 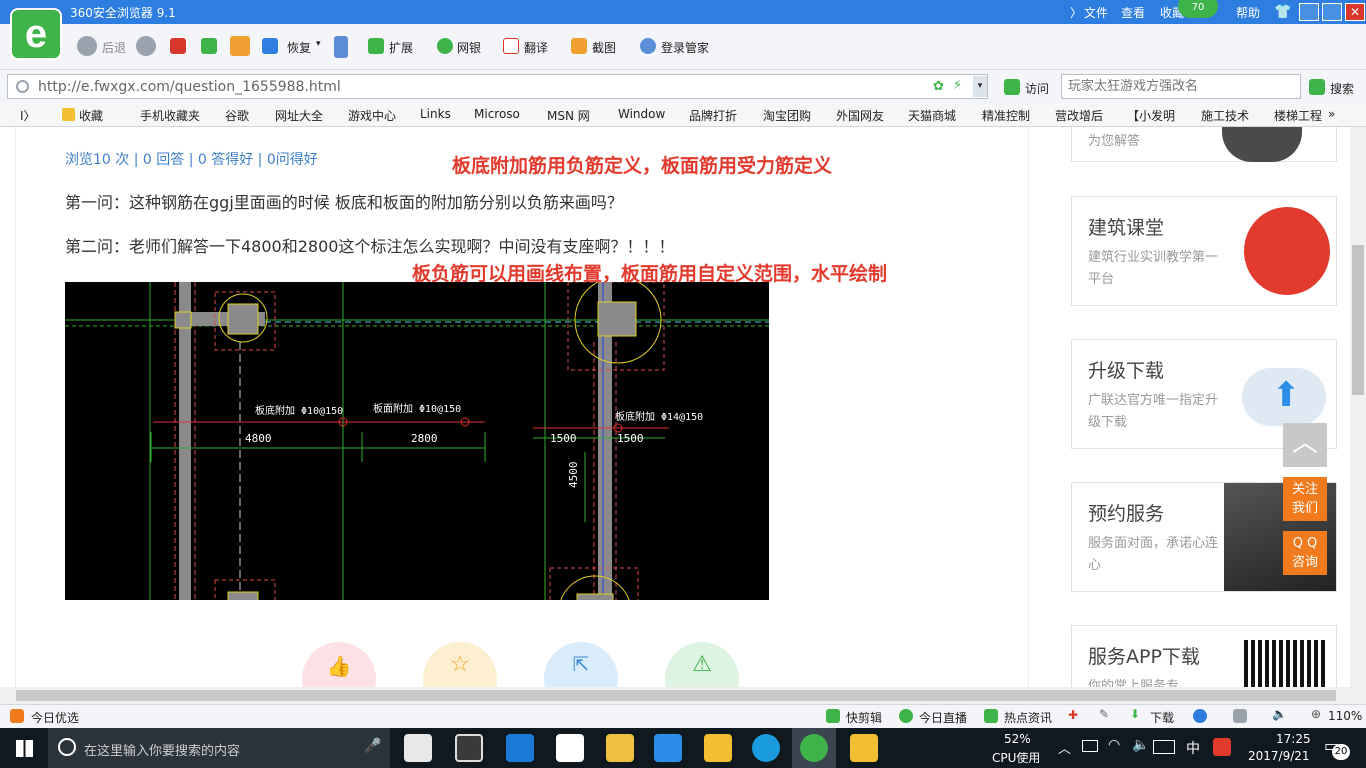 I want to click on sidebar-toggle-icon: I〉, so click(x=28, y=115).